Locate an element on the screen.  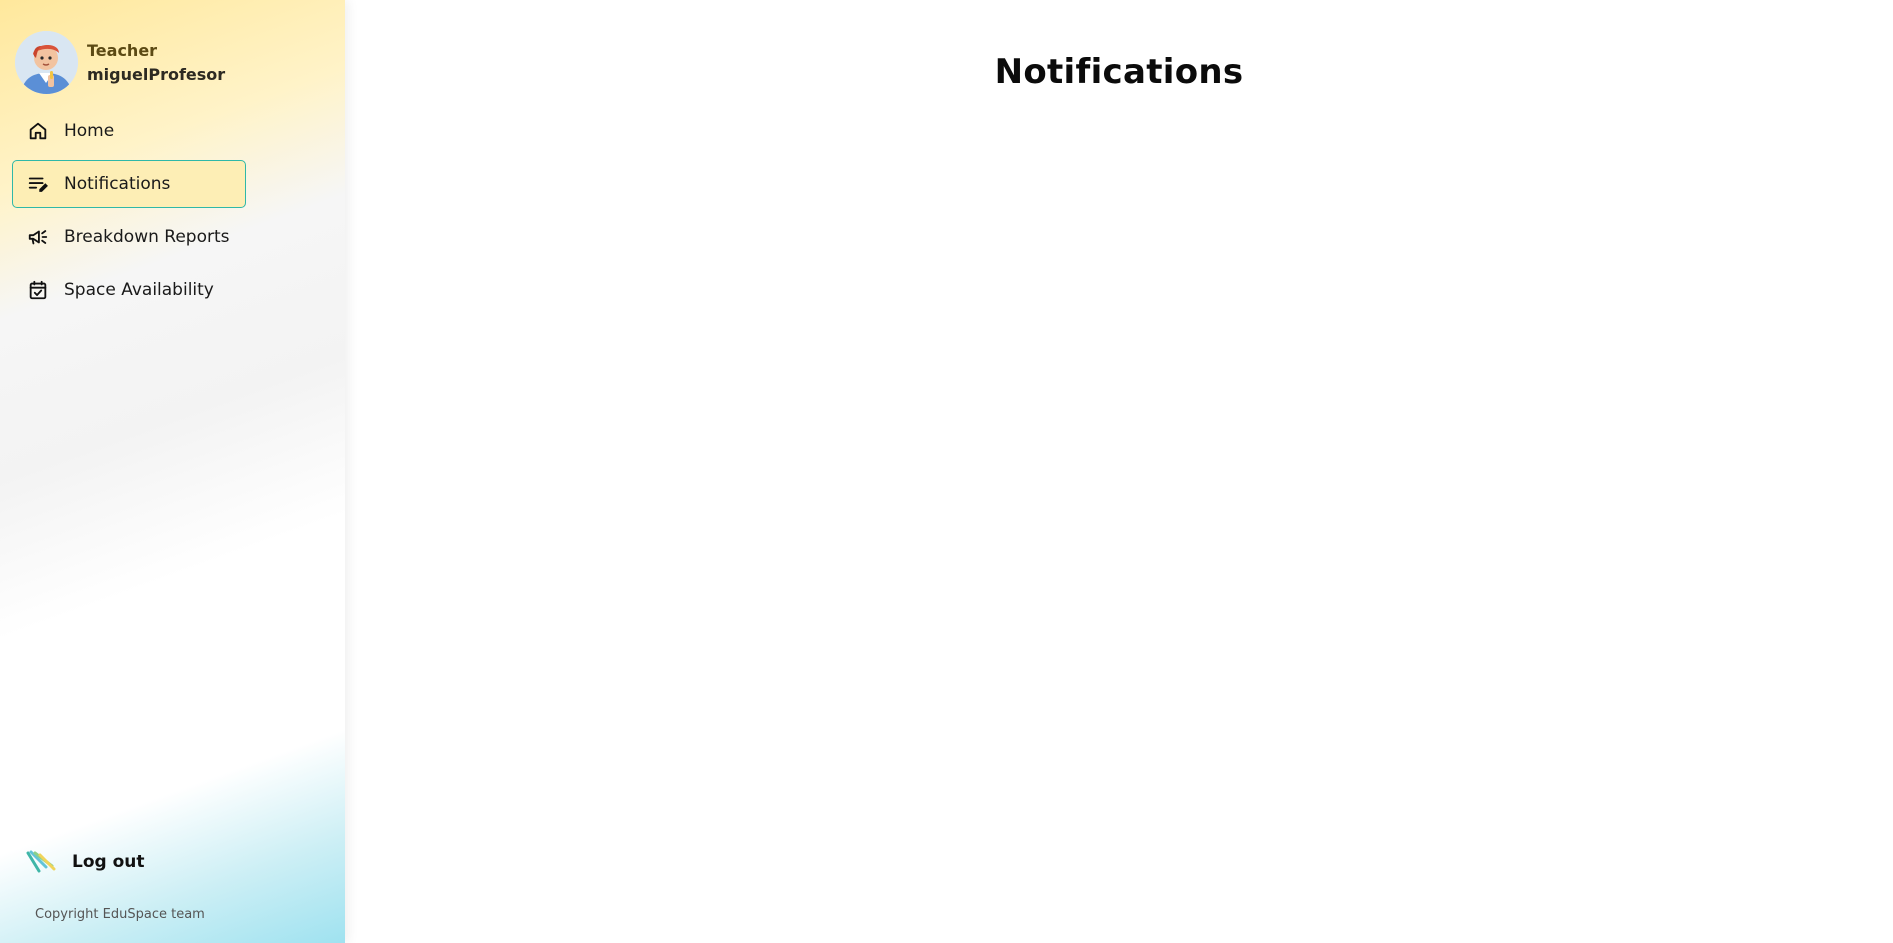
sidebar-item-label: Notifications is located at coordinates (117, 184).